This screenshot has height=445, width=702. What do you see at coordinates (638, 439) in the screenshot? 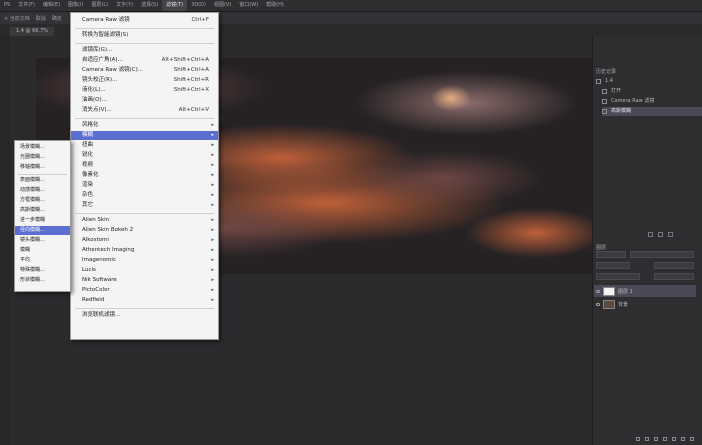
I see `link-icon` at bounding box center [638, 439].